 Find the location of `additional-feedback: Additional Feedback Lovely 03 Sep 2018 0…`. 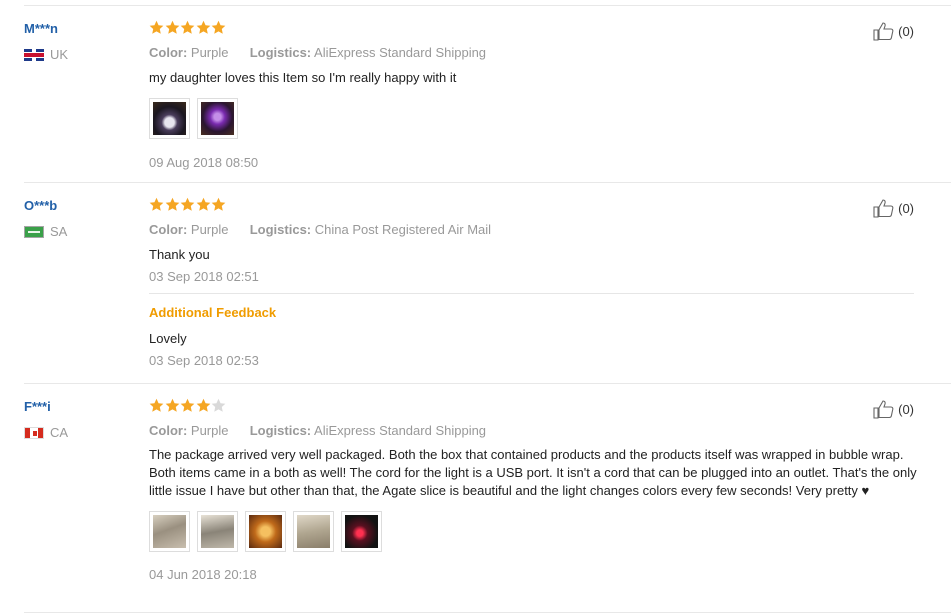

additional-feedback: Additional Feedback Lovely 03 Sep 2018 0… is located at coordinates (534, 336).